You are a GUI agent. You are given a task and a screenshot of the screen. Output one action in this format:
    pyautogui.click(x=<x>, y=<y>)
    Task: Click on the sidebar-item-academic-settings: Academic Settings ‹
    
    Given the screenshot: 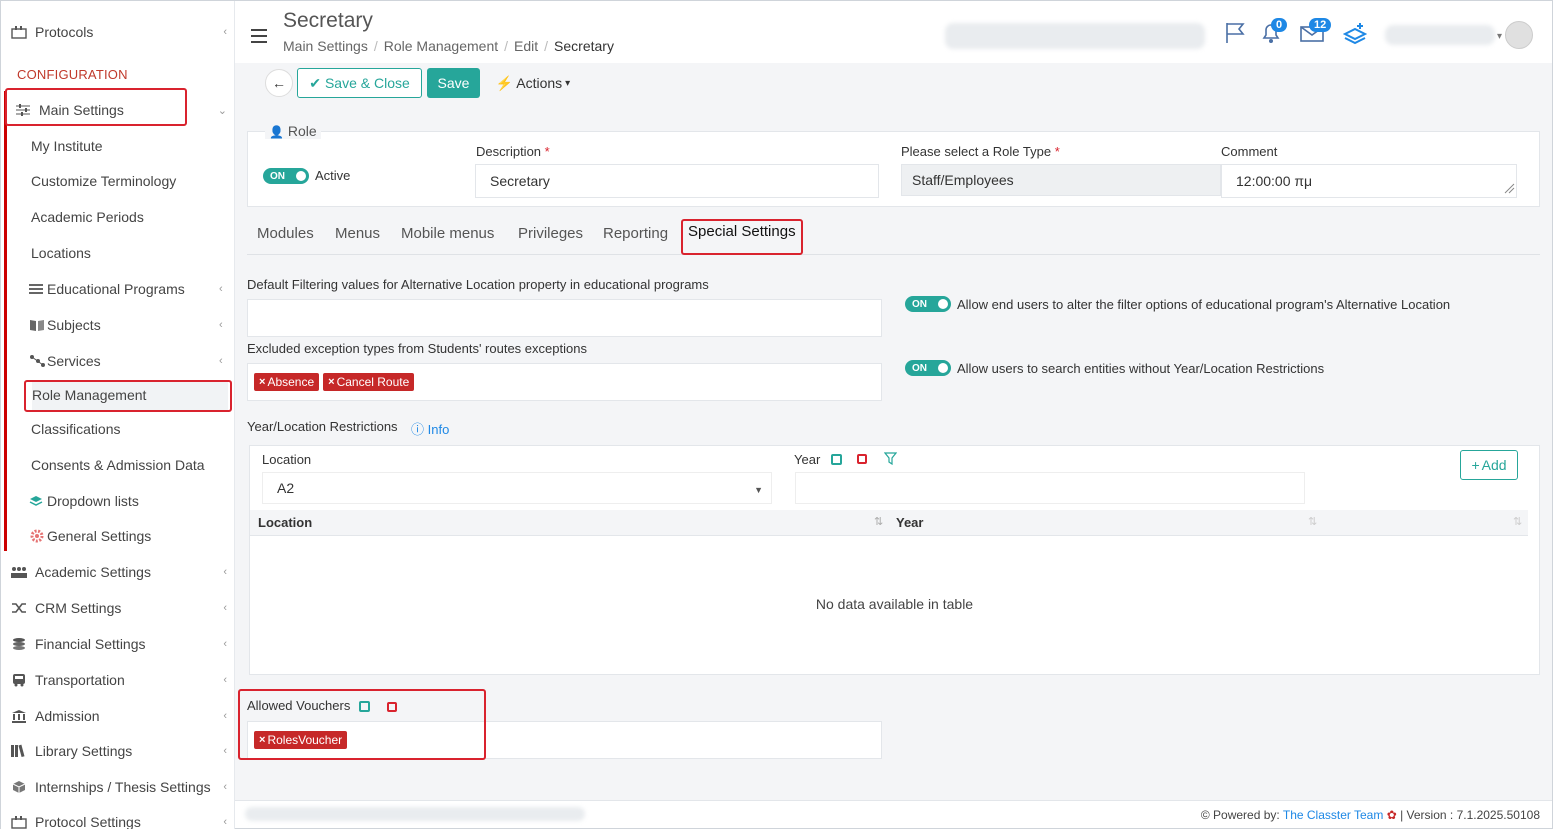 What is the action you would take?
    pyautogui.click(x=120, y=572)
    